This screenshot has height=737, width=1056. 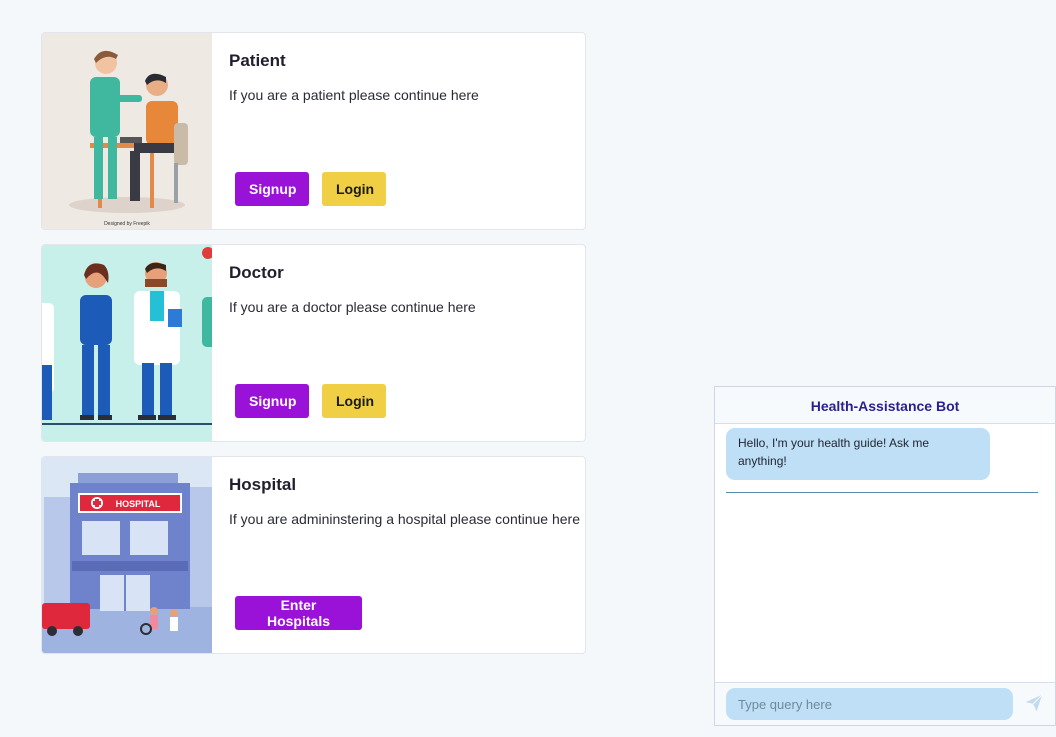 What do you see at coordinates (272, 189) in the screenshot?
I see `patient-signup-button: Signup` at bounding box center [272, 189].